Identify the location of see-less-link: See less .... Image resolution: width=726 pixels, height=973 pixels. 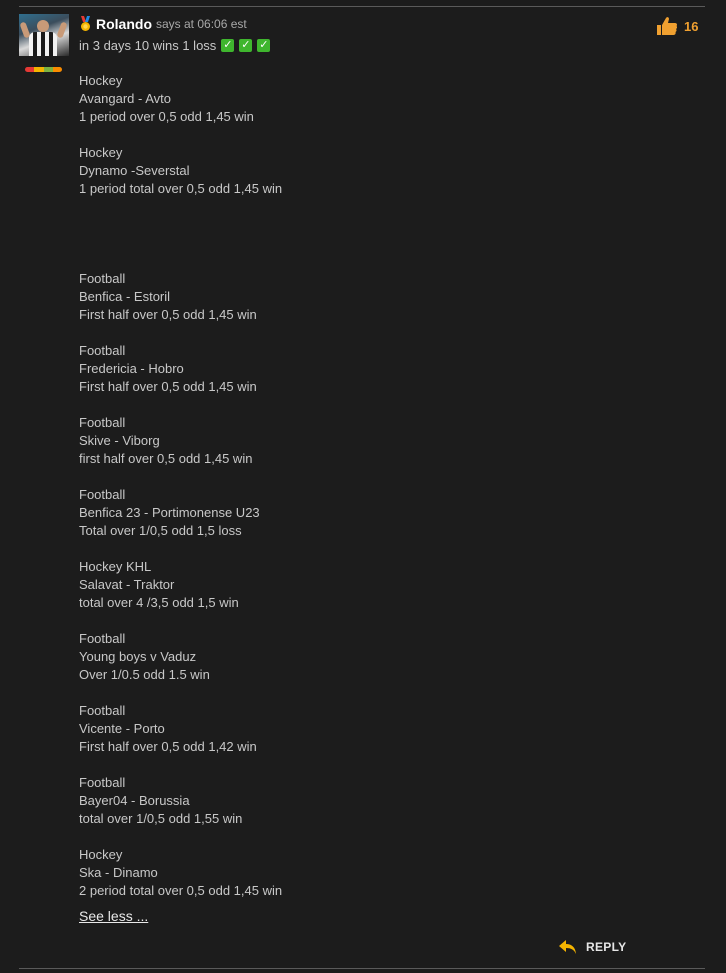
(113, 916).